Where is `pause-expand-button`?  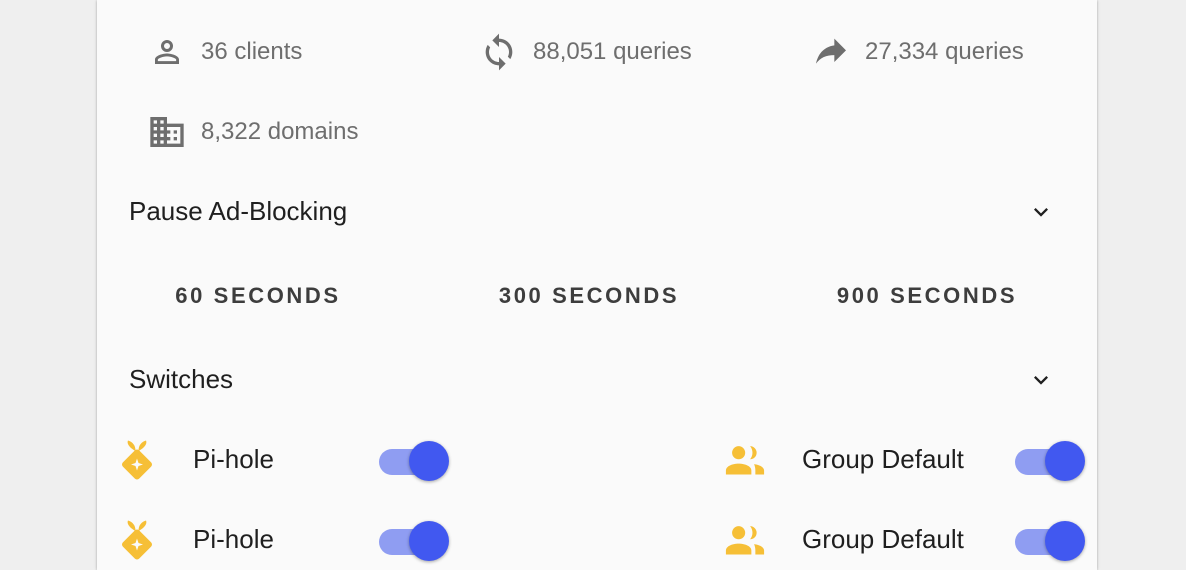 pause-expand-button is located at coordinates (1041, 212).